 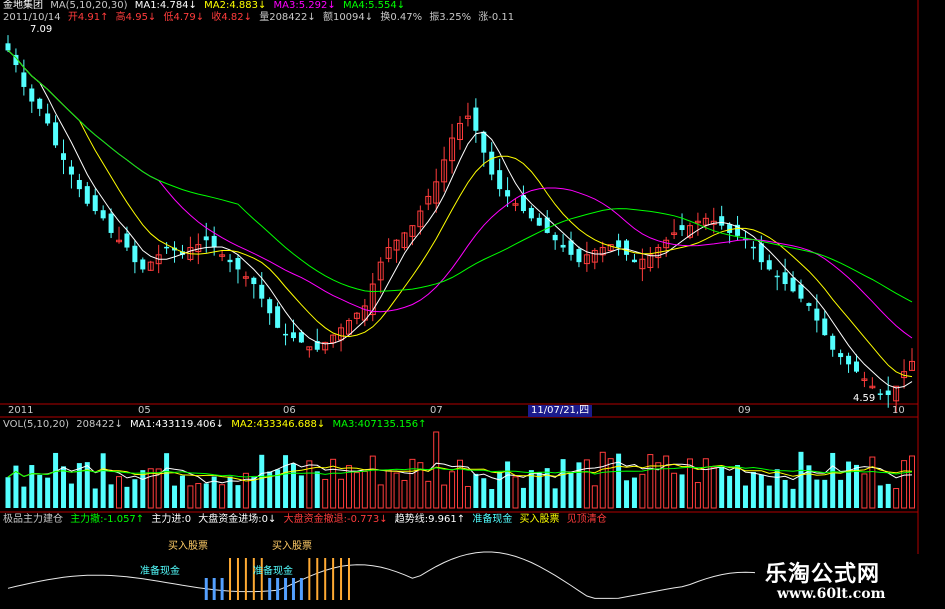 I want to click on vol-params: VOL(5,10,20), so click(x=36, y=424).